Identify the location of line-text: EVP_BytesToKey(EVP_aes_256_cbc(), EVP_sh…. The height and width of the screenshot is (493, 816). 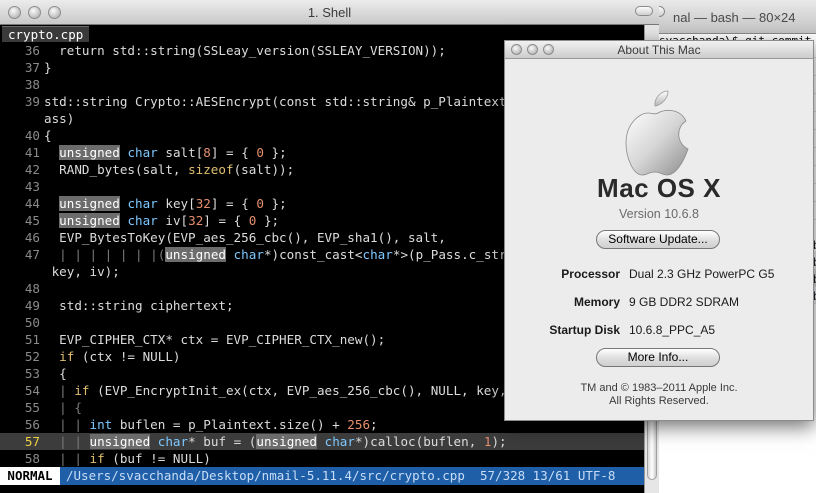
(243, 237).